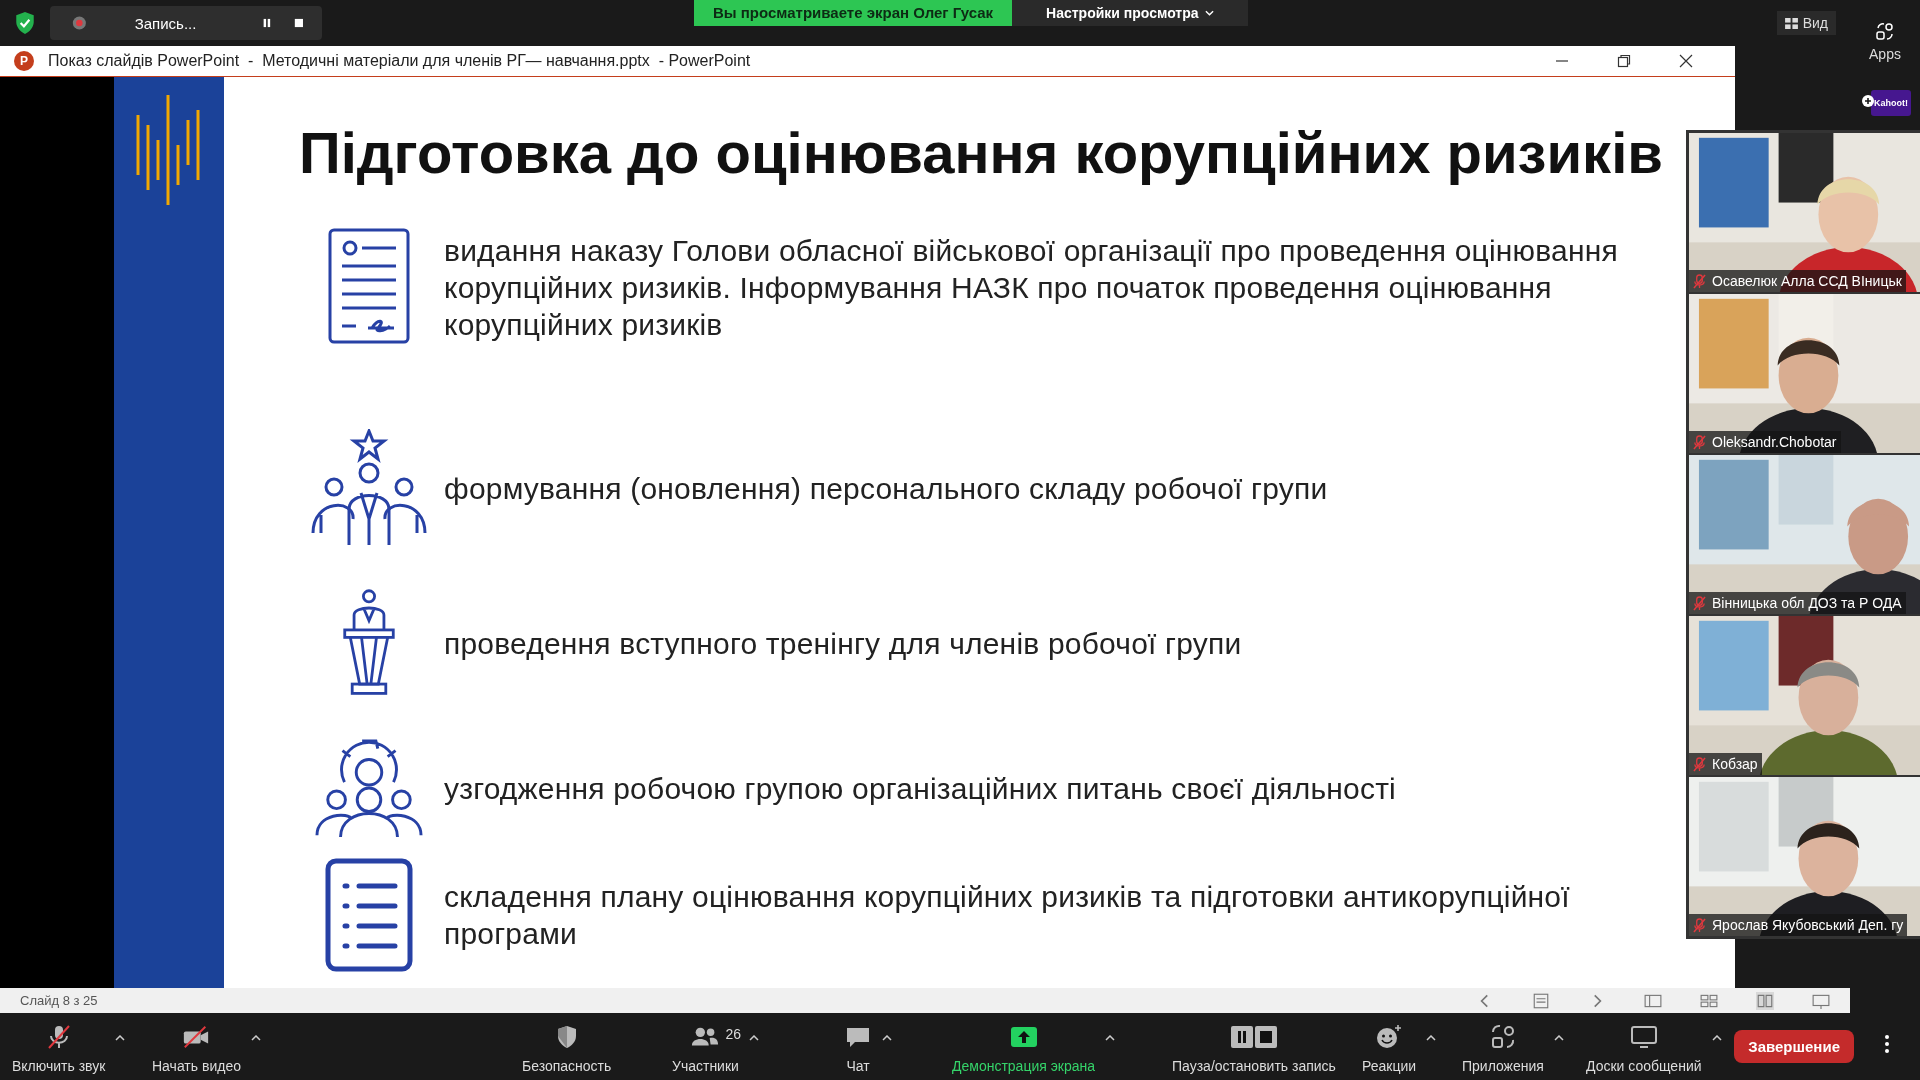  What do you see at coordinates (267, 23) in the screenshot?
I see `pause-icon` at bounding box center [267, 23].